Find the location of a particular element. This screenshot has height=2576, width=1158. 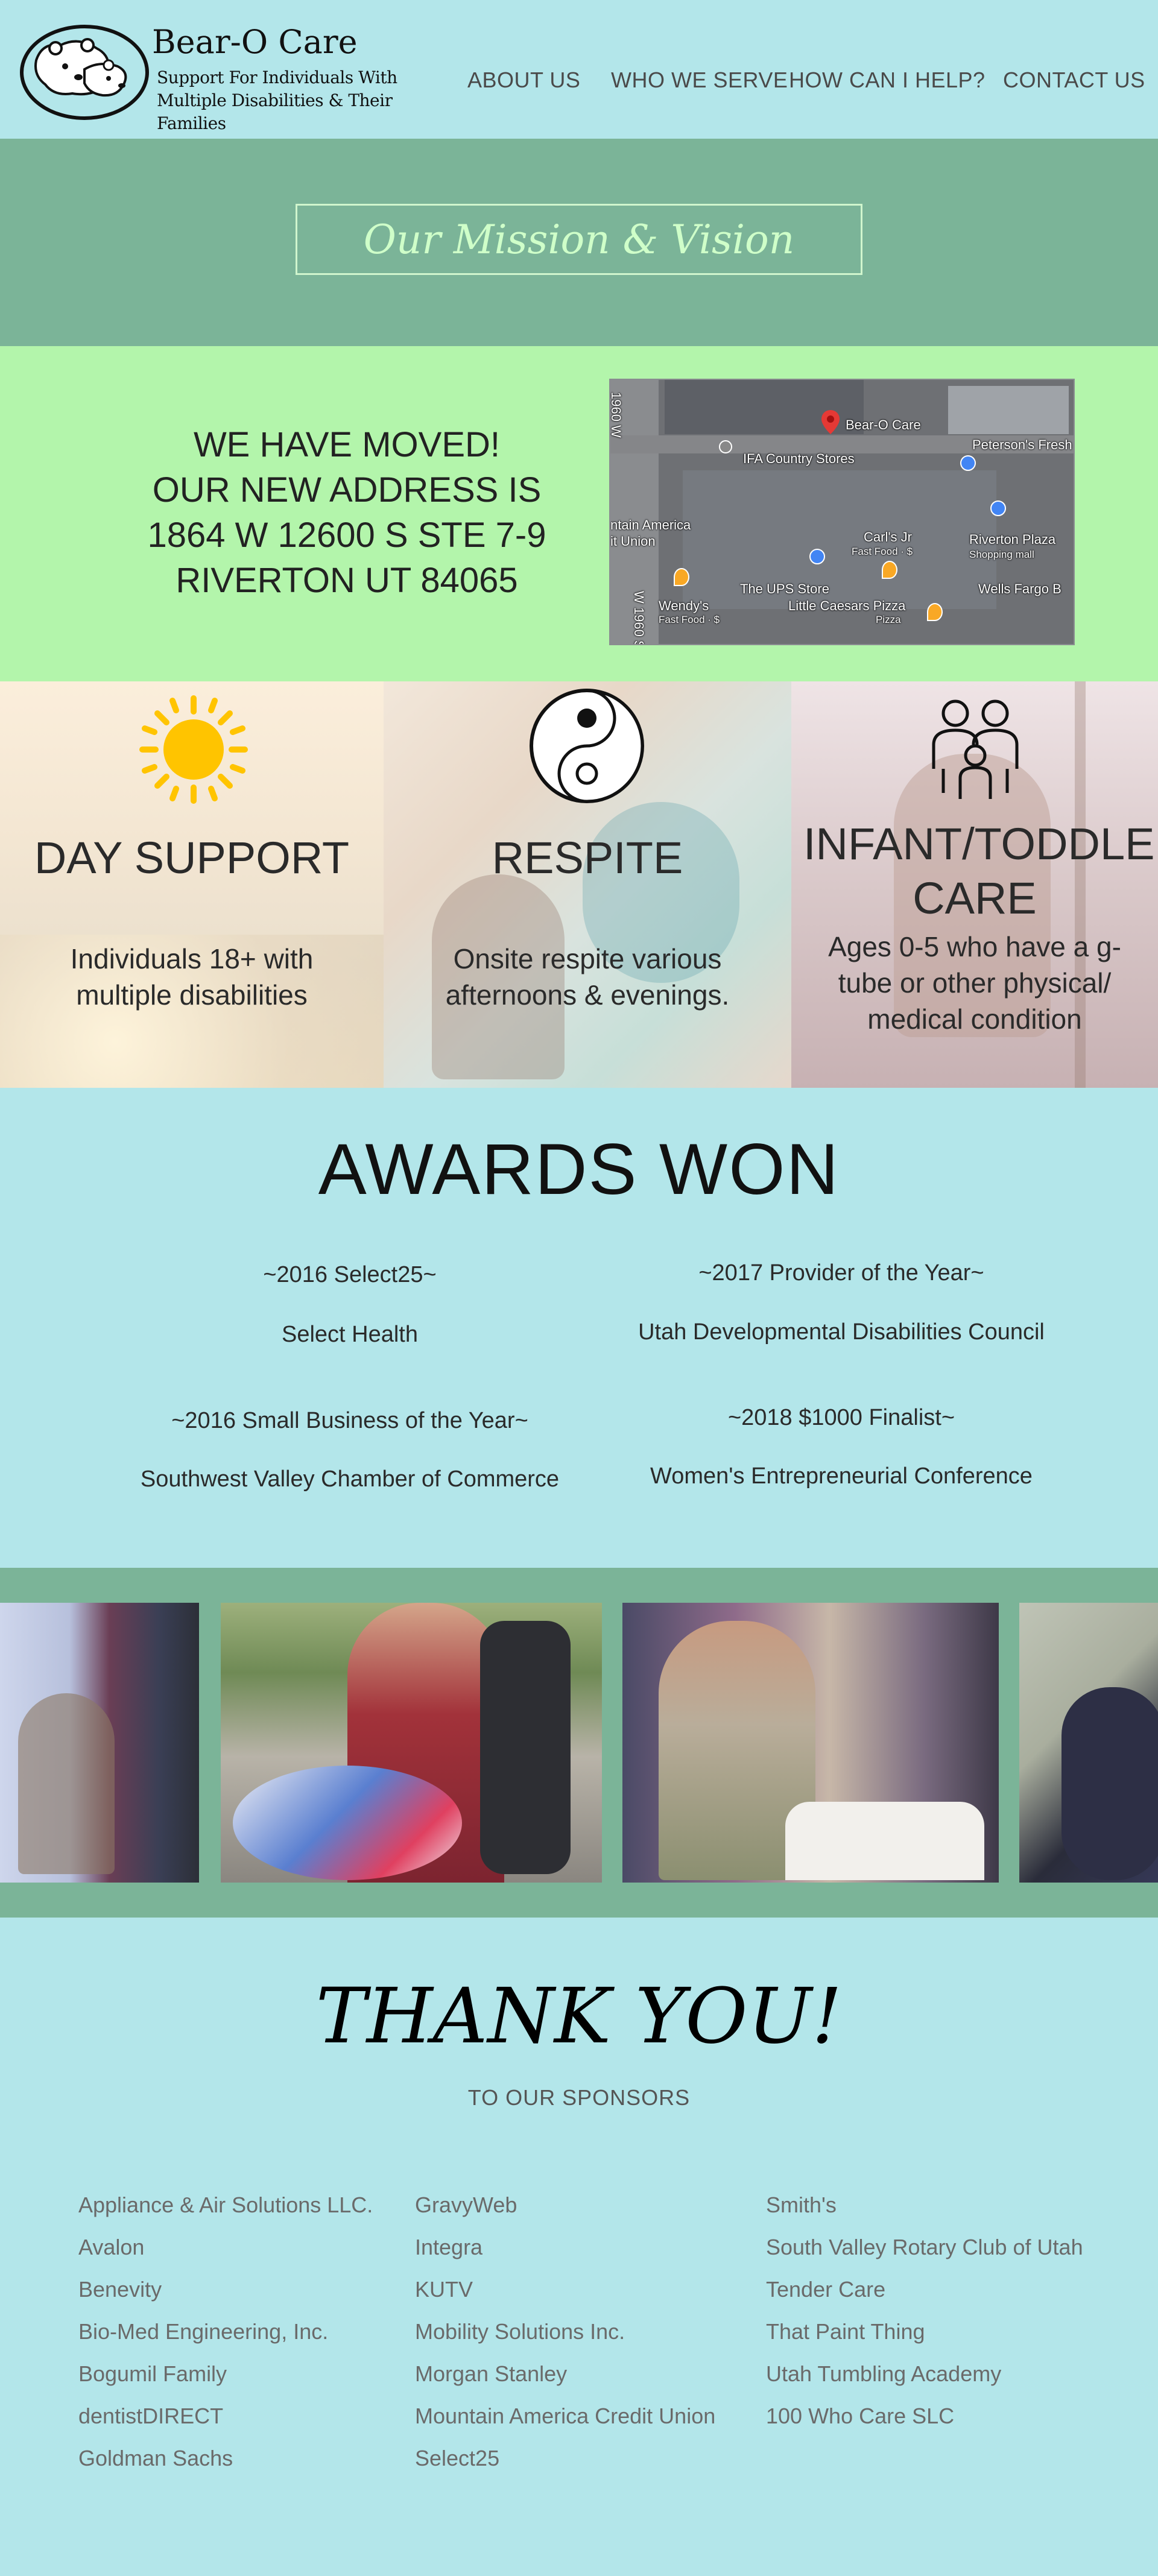

award-year: ~2017 Provider of the Year~ is located at coordinates (841, 1273).